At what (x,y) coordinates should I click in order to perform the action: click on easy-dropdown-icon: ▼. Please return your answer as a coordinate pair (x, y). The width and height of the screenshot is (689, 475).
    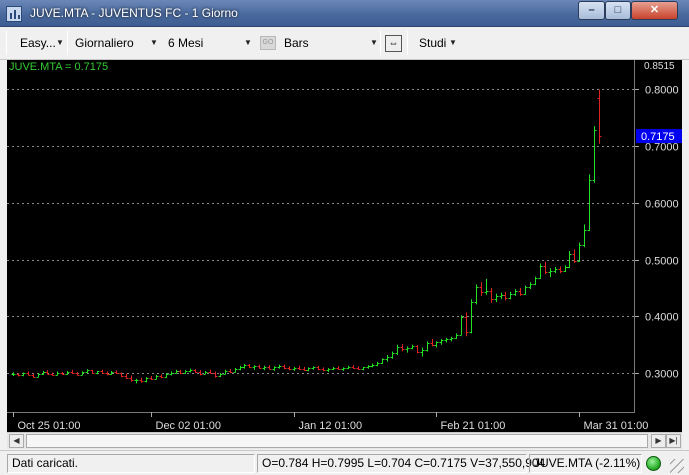
    Looking at the image, I should click on (60, 42).